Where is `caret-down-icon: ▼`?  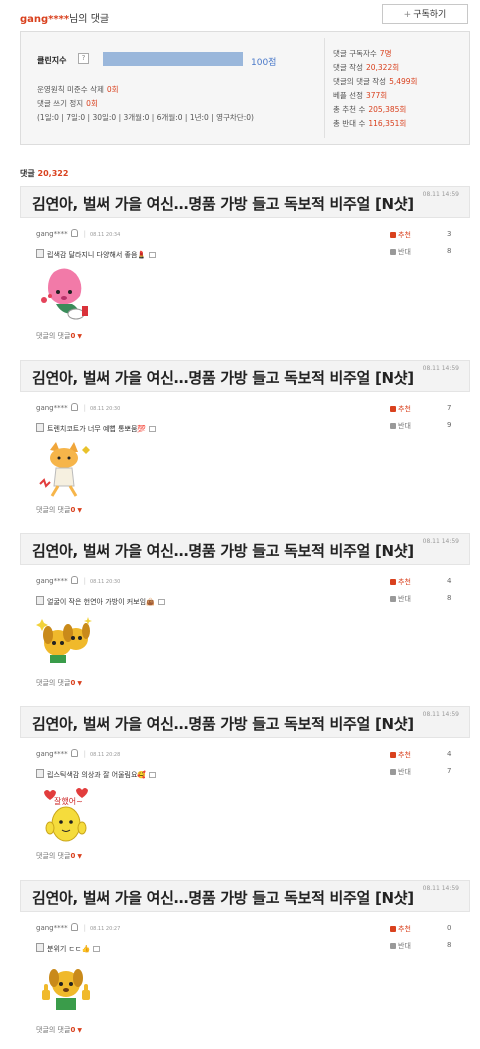 caret-down-icon: ▼ is located at coordinates (79, 510).